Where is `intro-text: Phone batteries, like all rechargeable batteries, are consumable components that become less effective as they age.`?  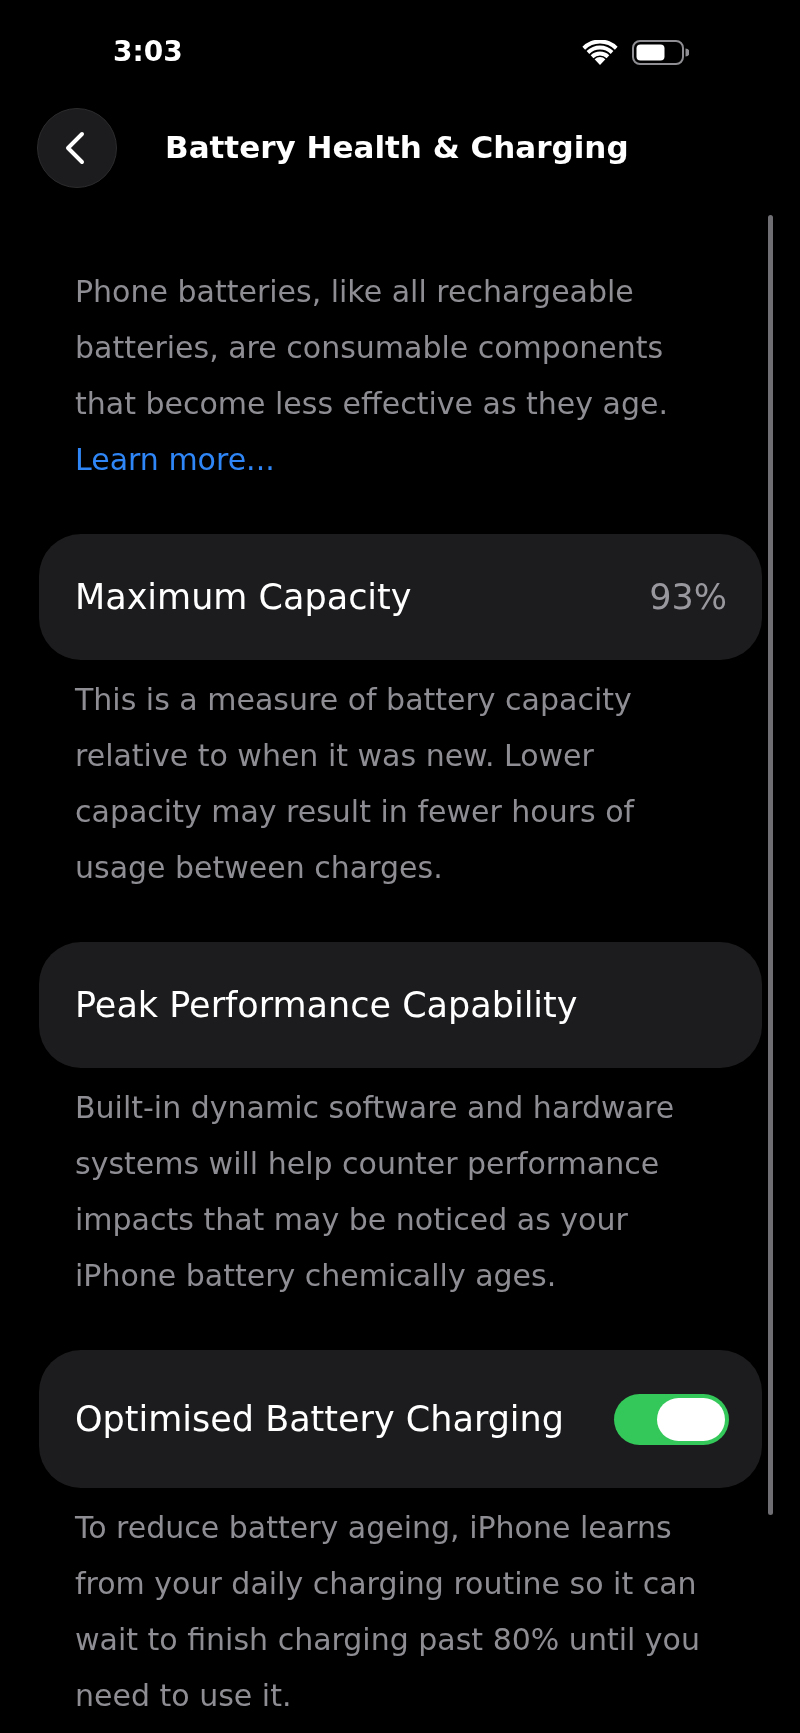
intro-text: Phone batteries, like all rechargeable batteries, are consumable components that become less effective as they age. is located at coordinates (372, 348).